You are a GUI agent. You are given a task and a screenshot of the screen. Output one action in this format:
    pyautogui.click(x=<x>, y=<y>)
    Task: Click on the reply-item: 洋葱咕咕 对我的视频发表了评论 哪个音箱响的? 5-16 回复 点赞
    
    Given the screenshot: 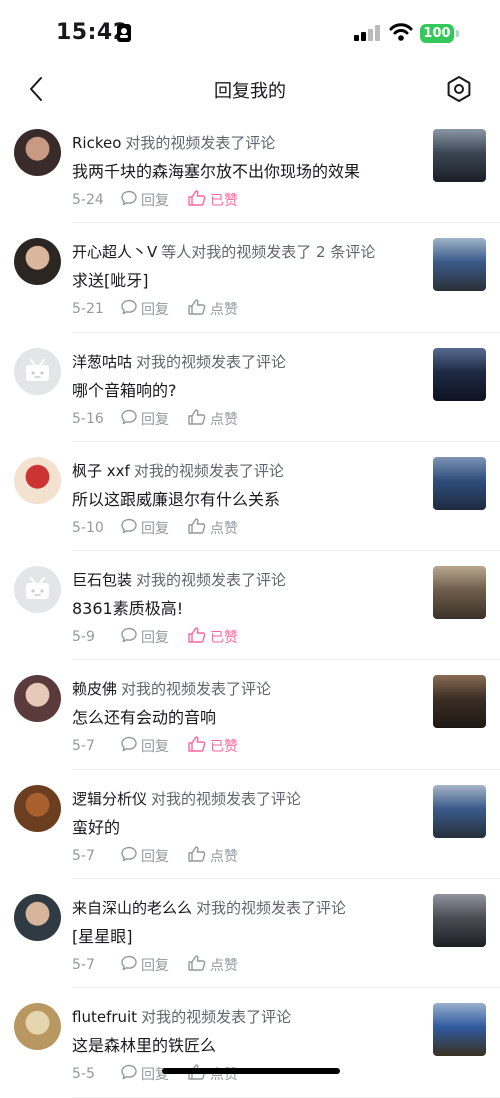 What is the action you would take?
    pyautogui.click(x=250, y=388)
    